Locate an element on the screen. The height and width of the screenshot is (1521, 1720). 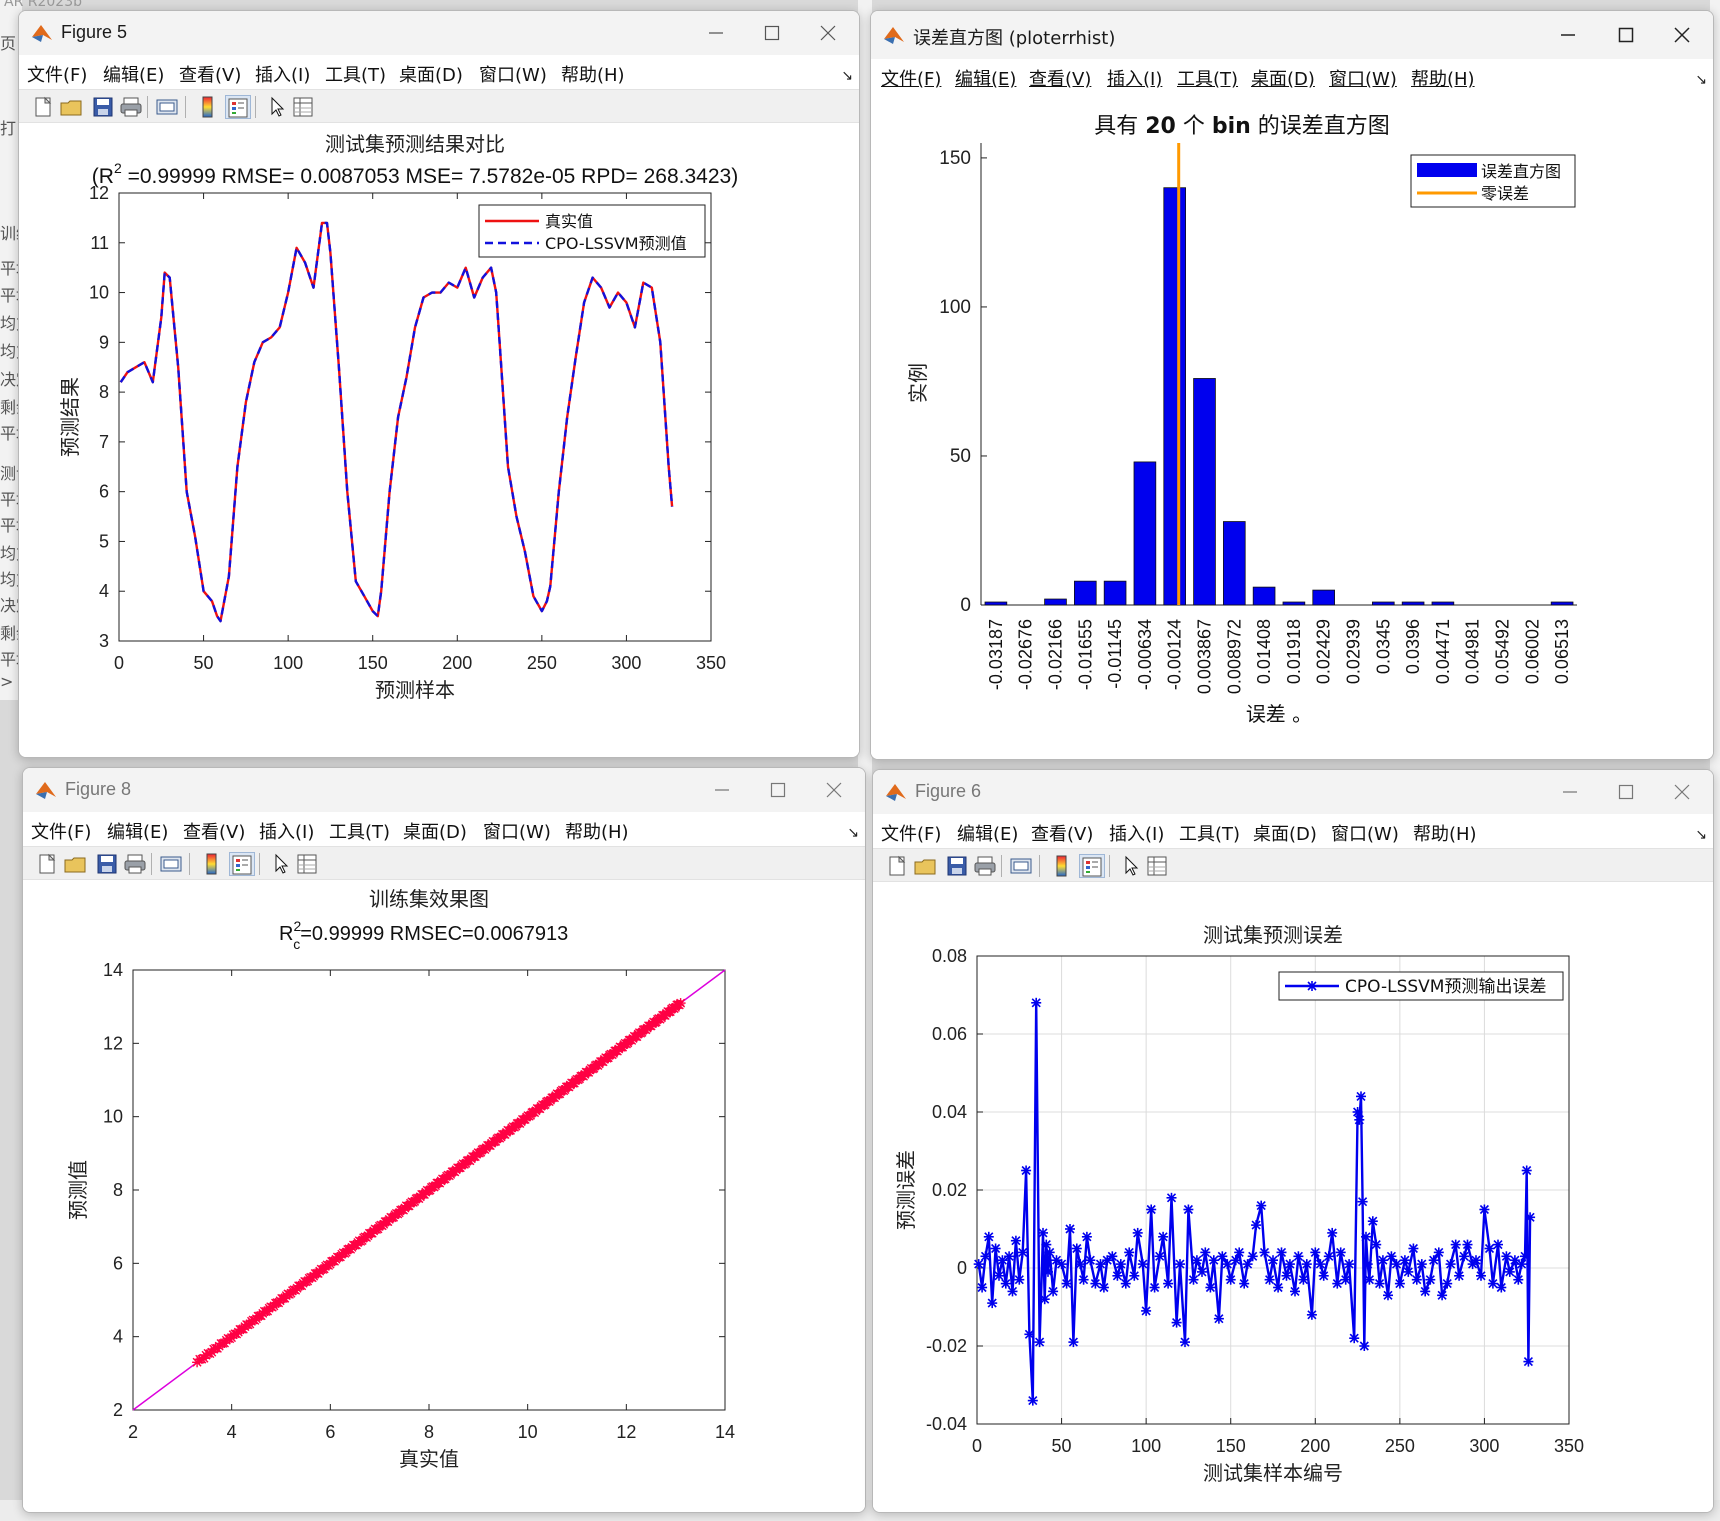
legend-swatch is located at coordinates (1447, 170).